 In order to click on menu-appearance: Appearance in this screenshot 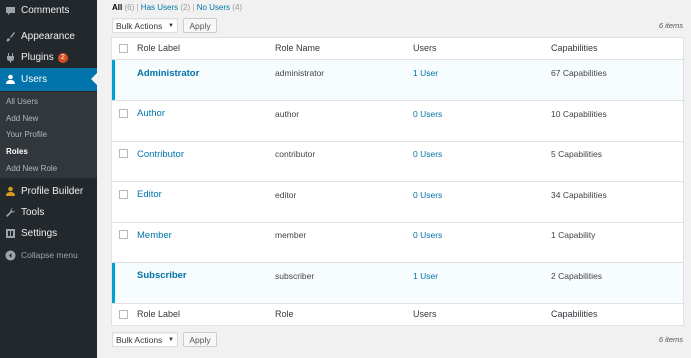, I will do `click(48, 36)`.